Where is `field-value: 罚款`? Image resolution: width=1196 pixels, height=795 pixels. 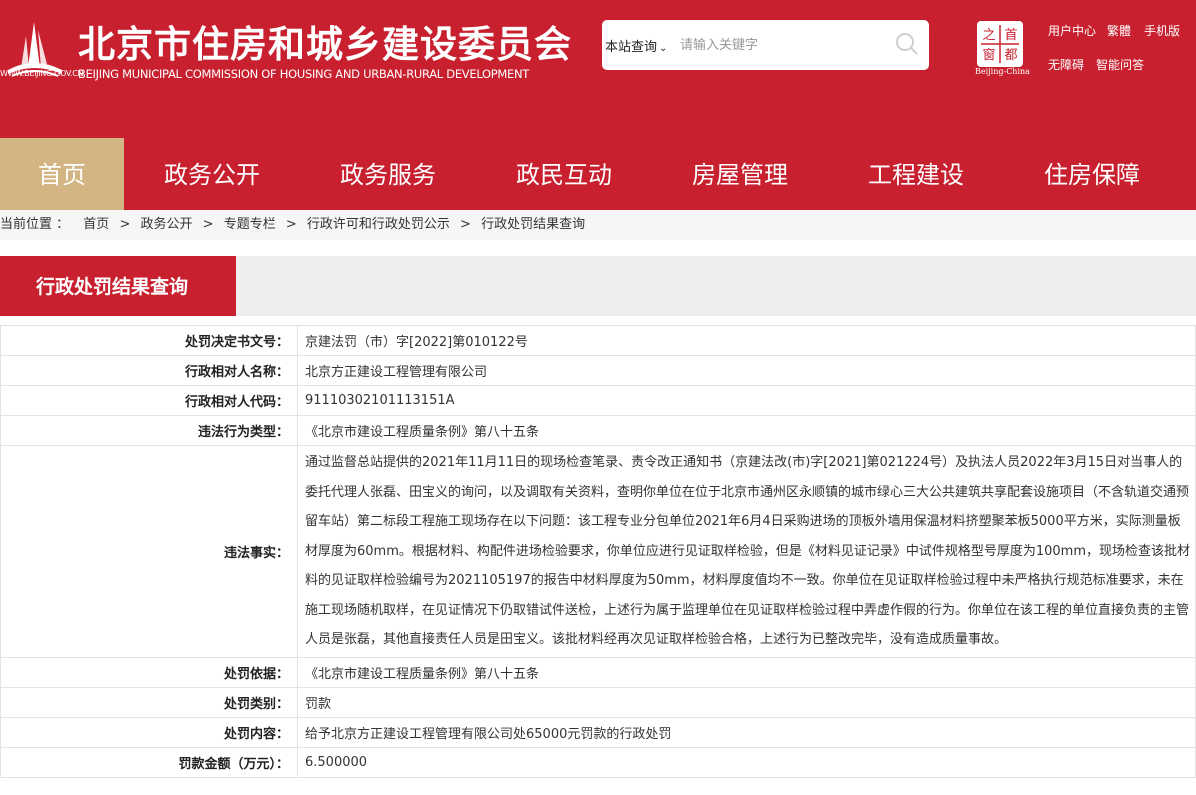 field-value: 罚款 is located at coordinates (746, 702).